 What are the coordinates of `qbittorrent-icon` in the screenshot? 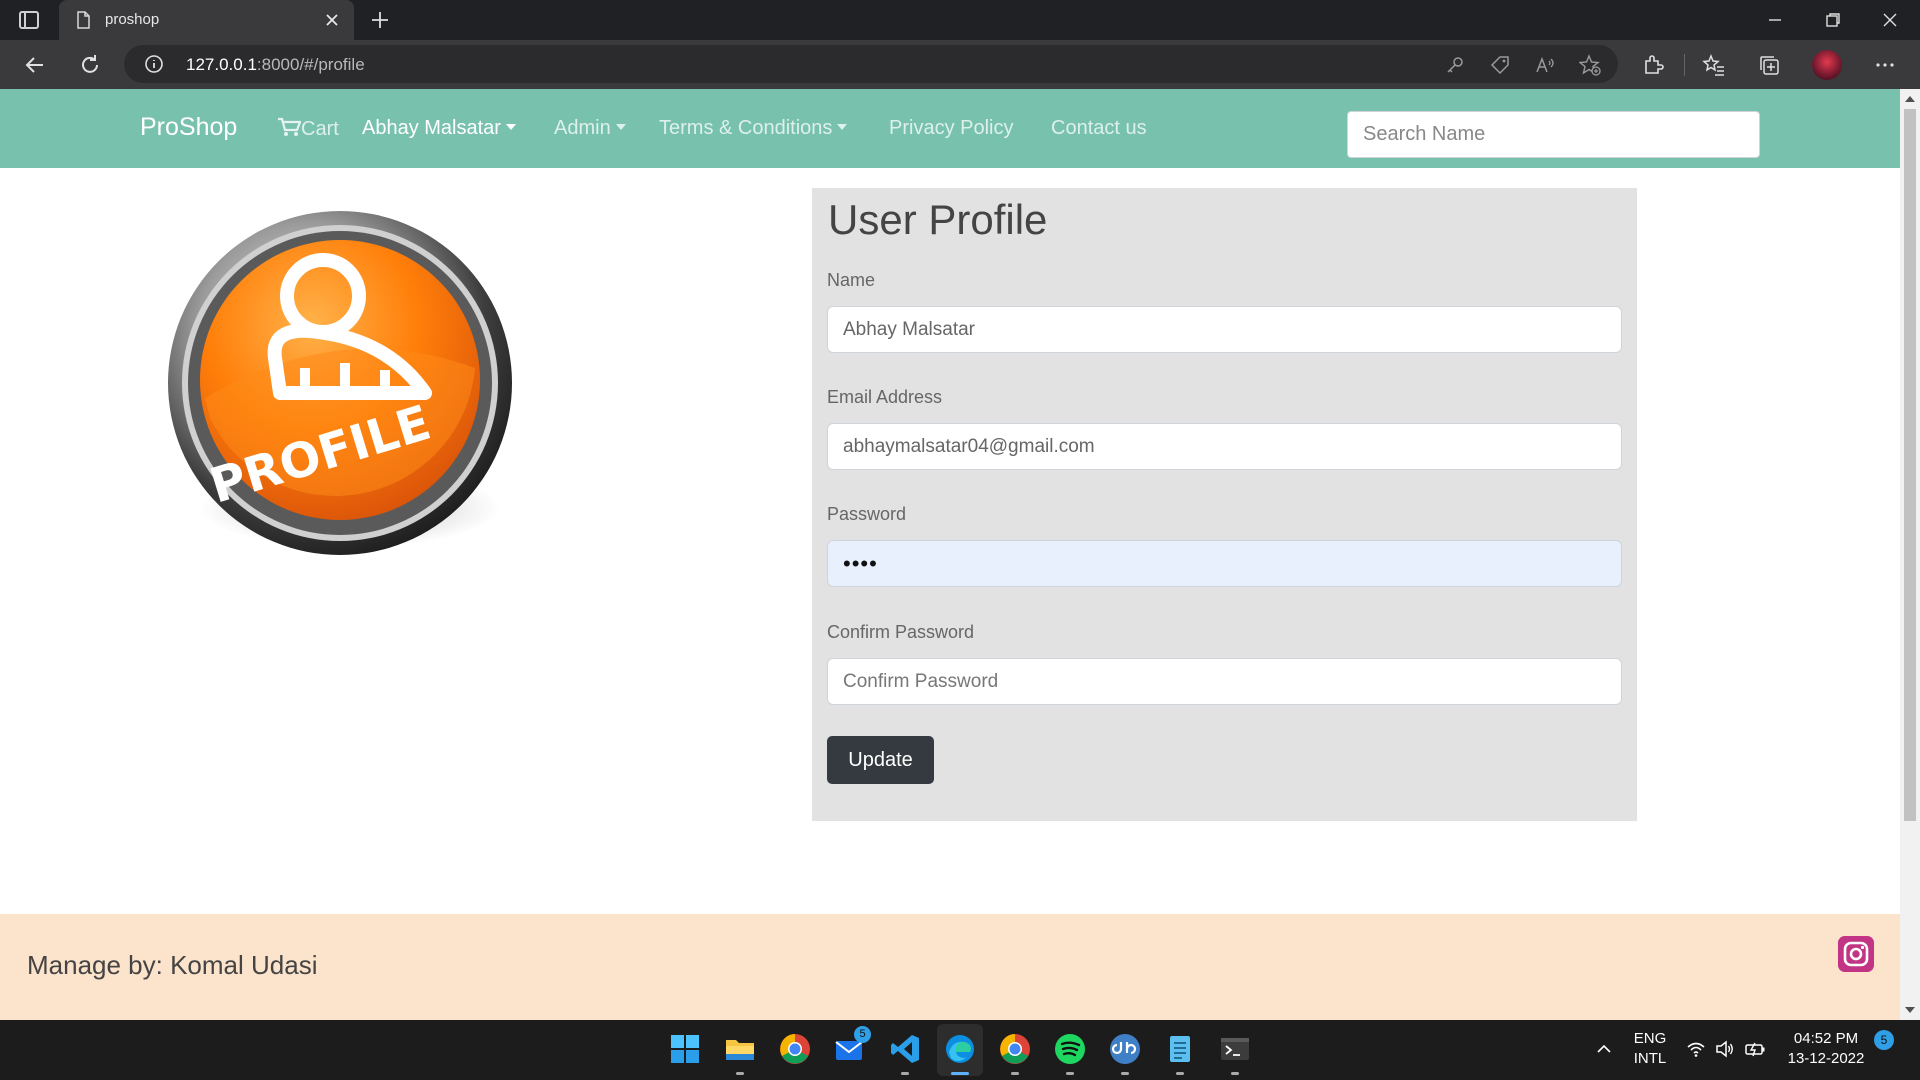 It's located at (1125, 1049).